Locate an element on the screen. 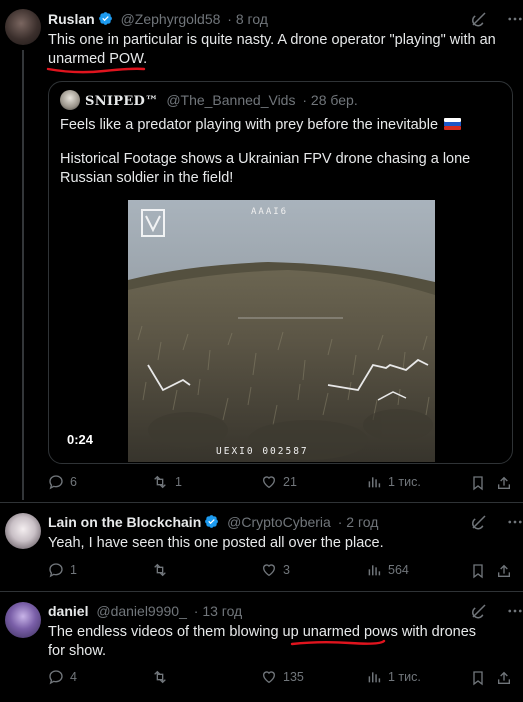 This screenshot has width=523, height=702. reply-count: 1 is located at coordinates (73, 570).